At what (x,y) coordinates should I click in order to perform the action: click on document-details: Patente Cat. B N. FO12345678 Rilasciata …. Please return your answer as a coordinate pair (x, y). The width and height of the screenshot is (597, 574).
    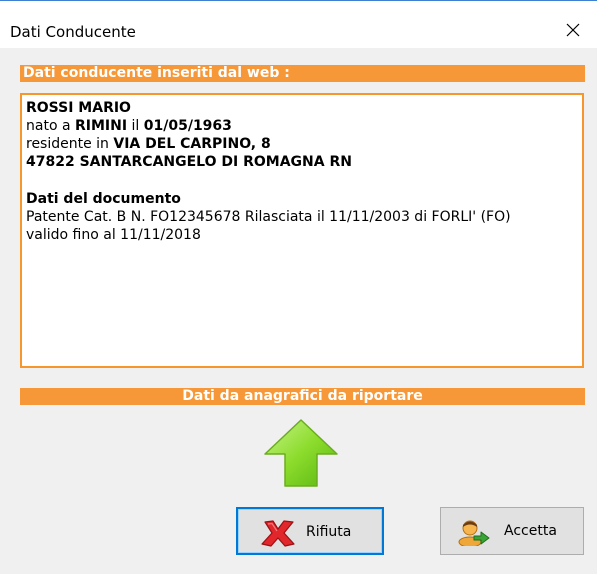
    Looking at the image, I should click on (268, 226).